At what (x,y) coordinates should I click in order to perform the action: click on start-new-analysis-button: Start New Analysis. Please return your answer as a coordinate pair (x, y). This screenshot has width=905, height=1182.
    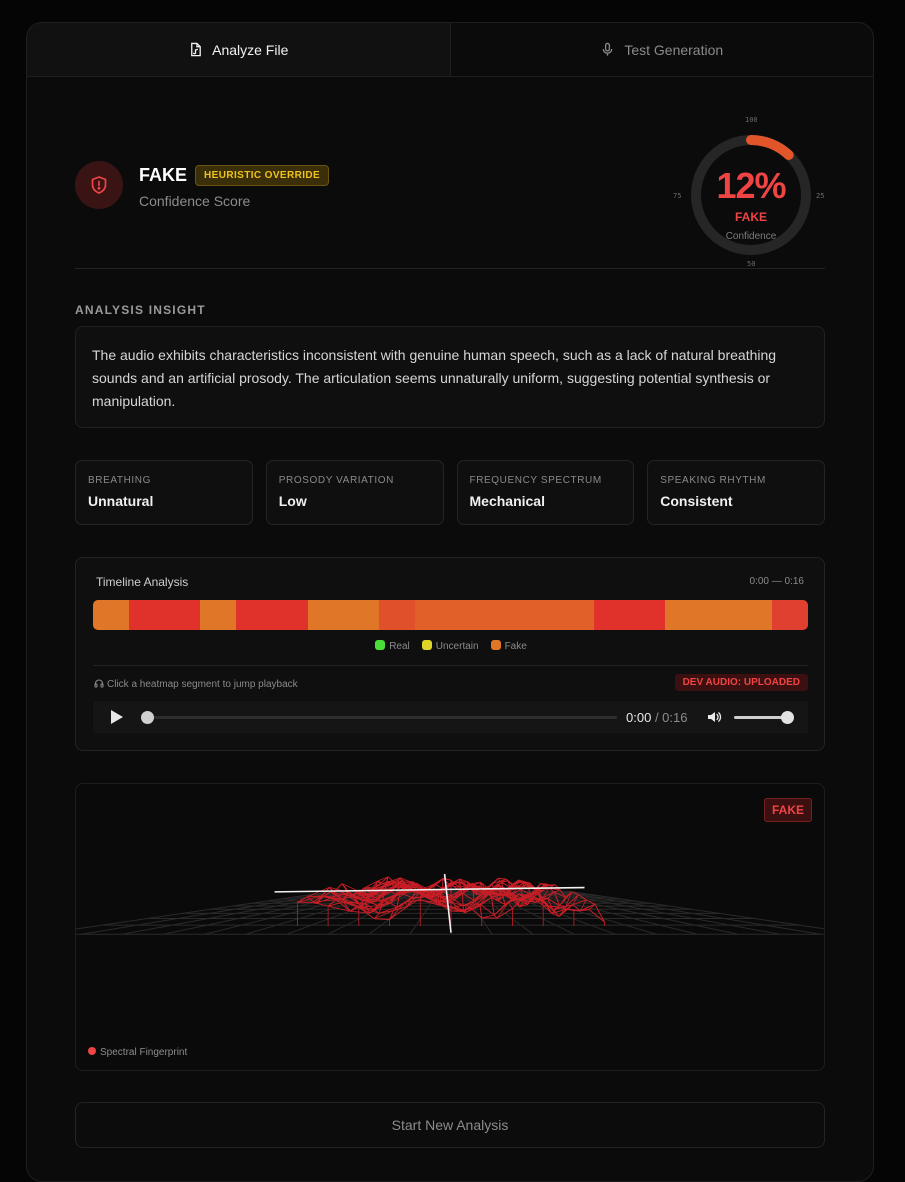
    Looking at the image, I should click on (450, 1125).